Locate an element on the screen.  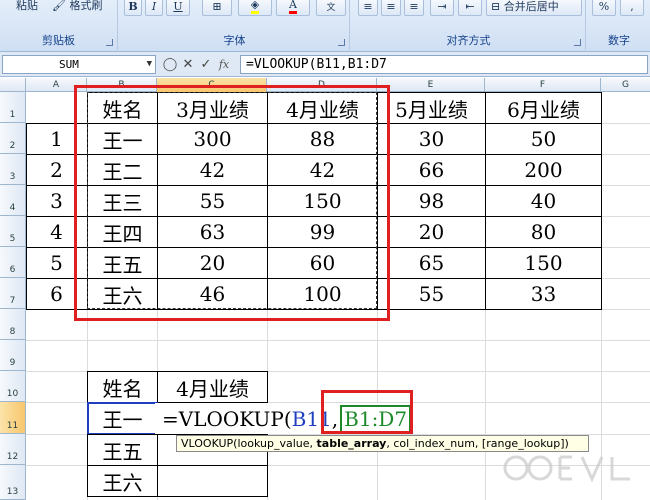
comma-style-button: , is located at coordinates (632, 8).